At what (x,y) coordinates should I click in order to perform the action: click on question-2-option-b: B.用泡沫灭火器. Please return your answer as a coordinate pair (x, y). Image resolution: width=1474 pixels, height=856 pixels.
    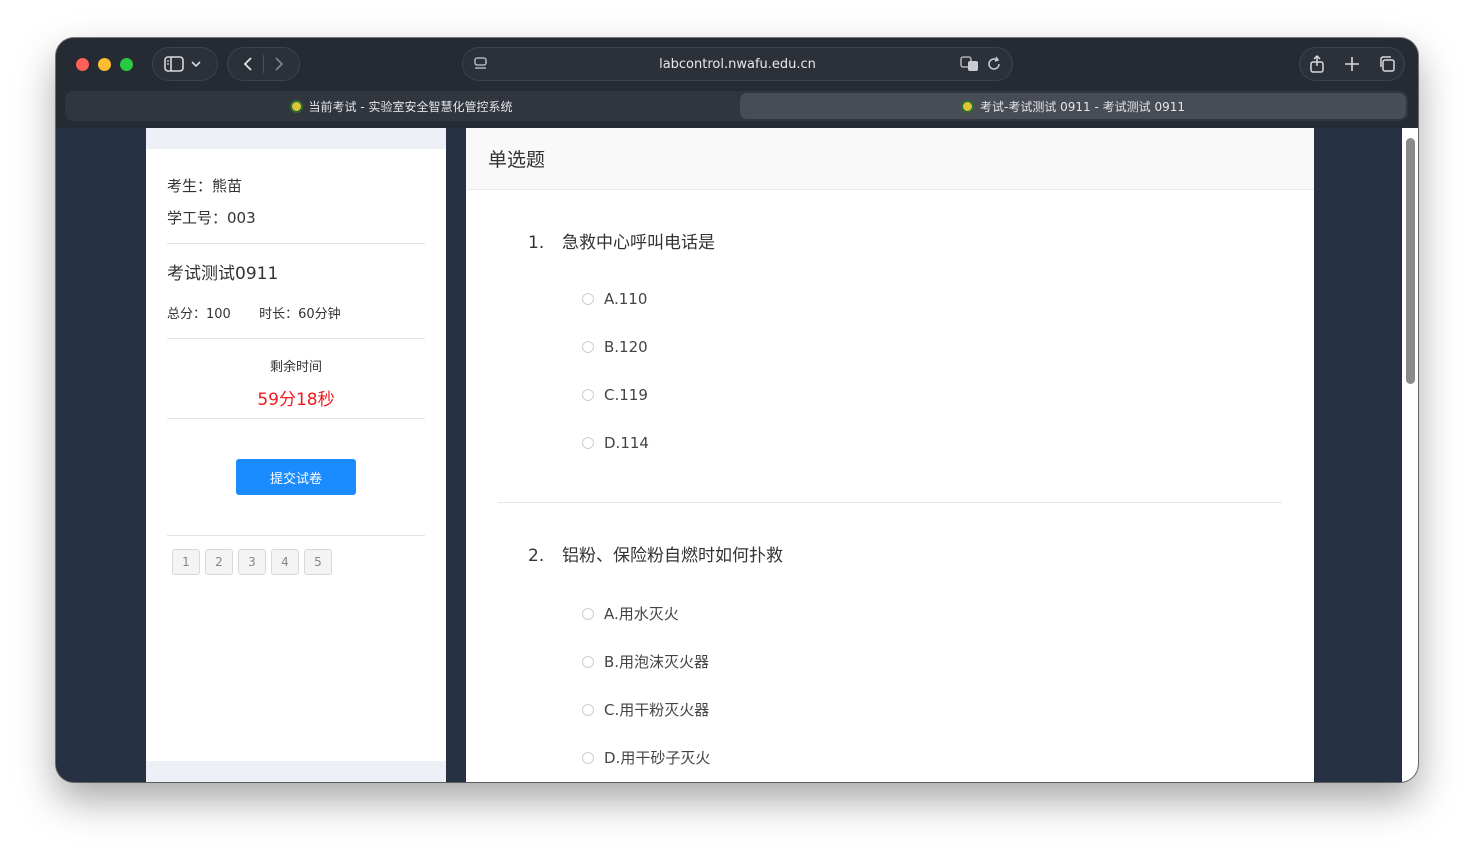
    Looking at the image, I should click on (645, 661).